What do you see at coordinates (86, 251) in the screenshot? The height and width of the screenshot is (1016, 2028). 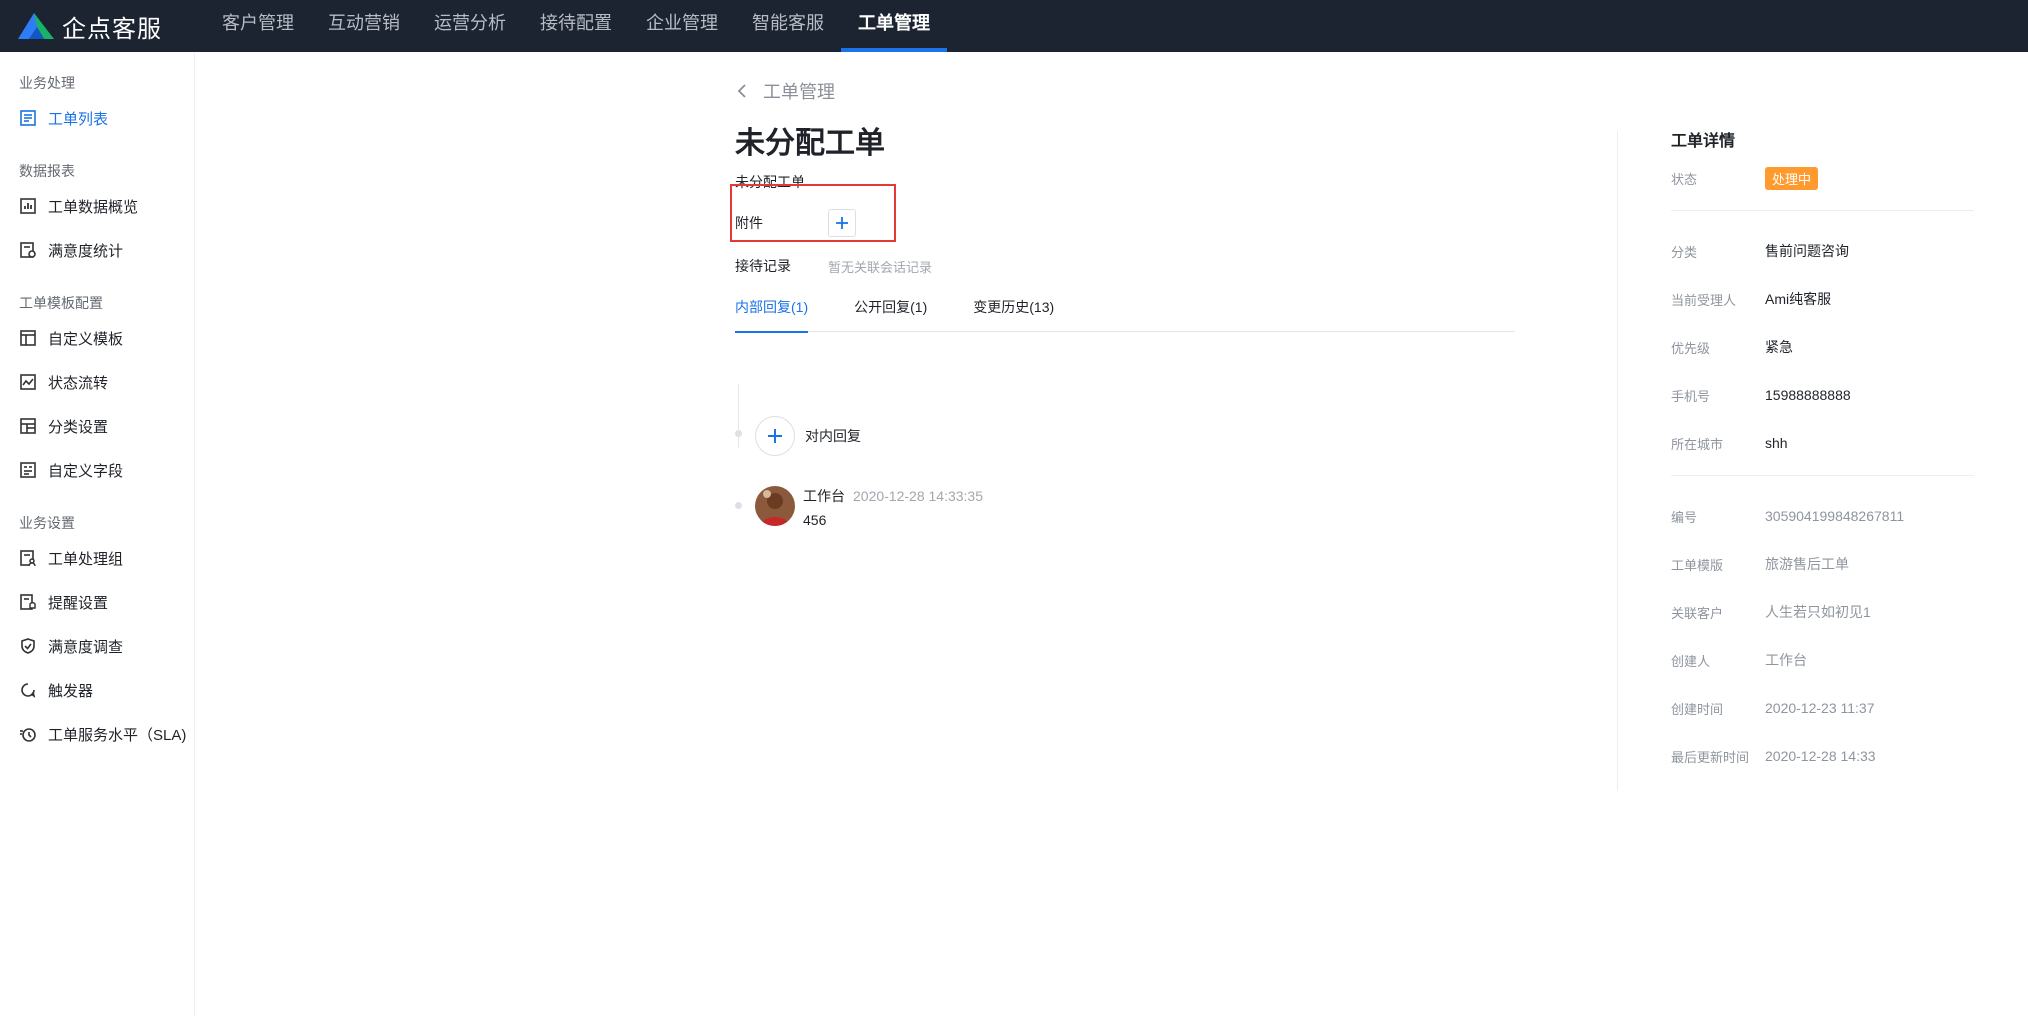 I see `sidebar-item-label: 满意度统计` at bounding box center [86, 251].